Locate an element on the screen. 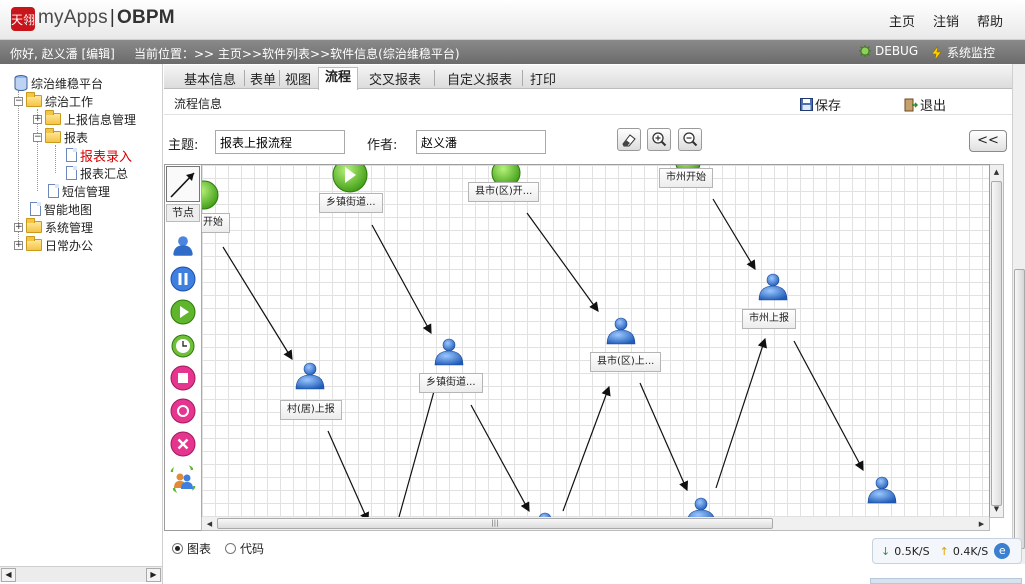 This screenshot has width=1025, height=584. tab-print: 打印 is located at coordinates (543, 78).